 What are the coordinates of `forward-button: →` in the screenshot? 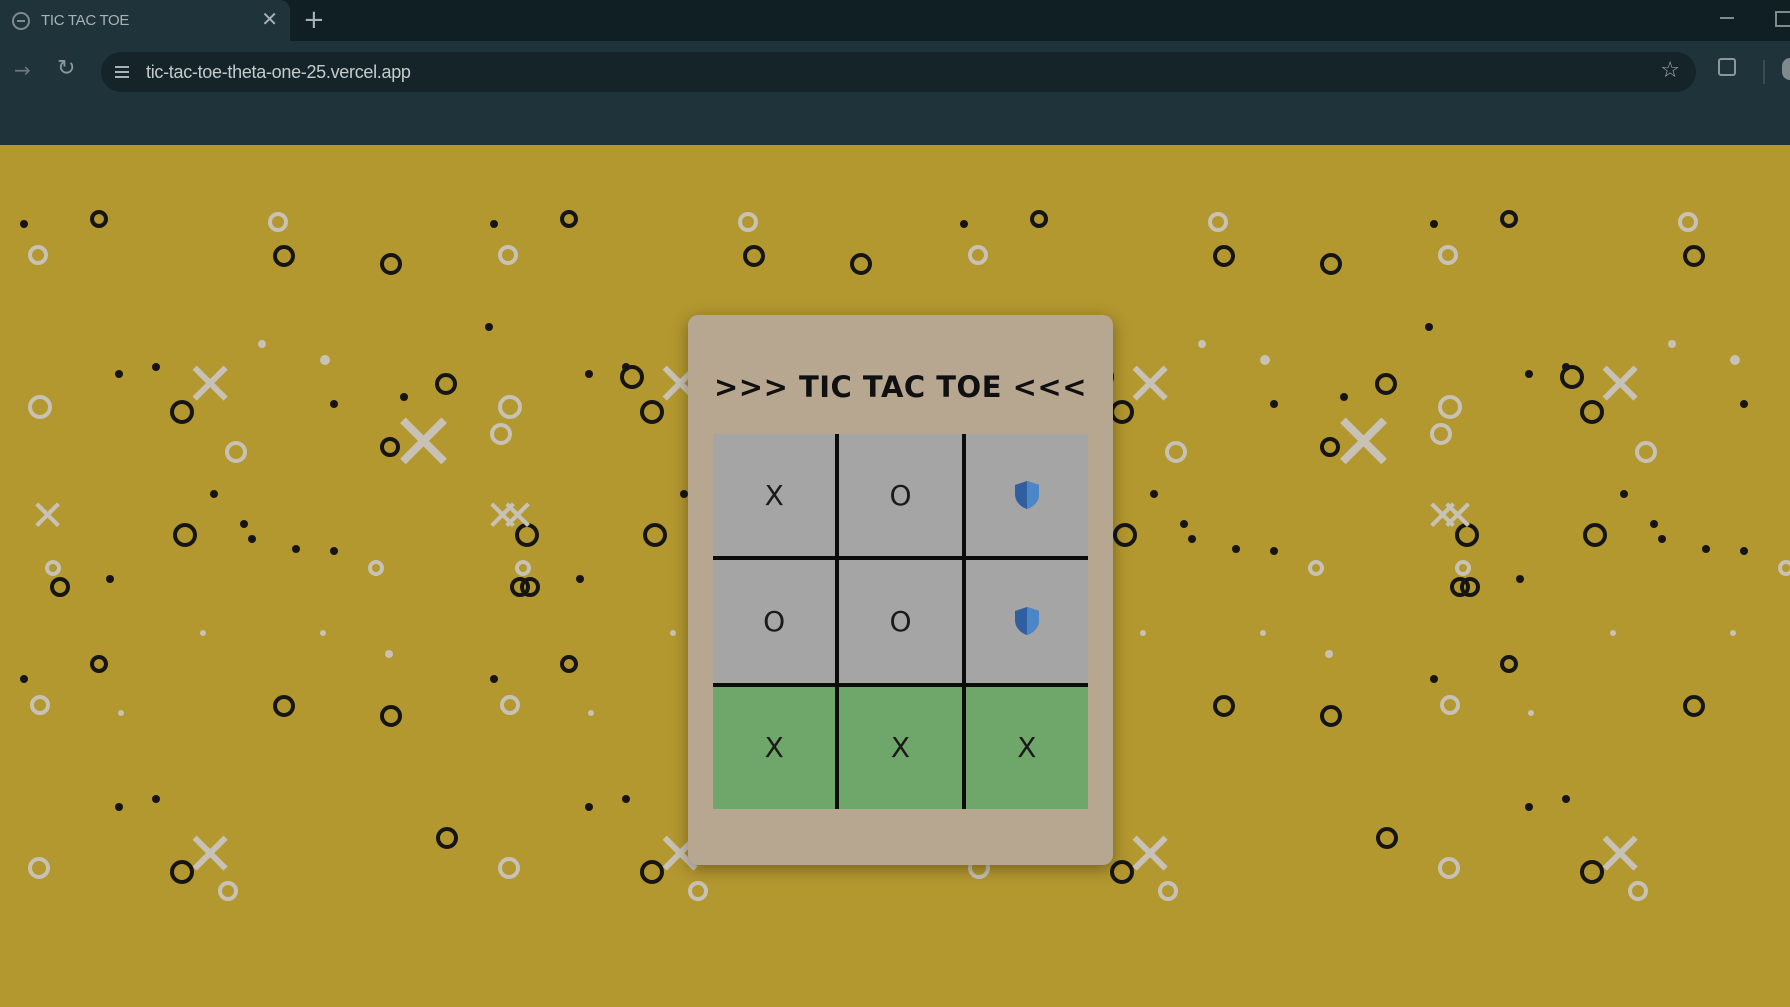 It's located at (22, 70).